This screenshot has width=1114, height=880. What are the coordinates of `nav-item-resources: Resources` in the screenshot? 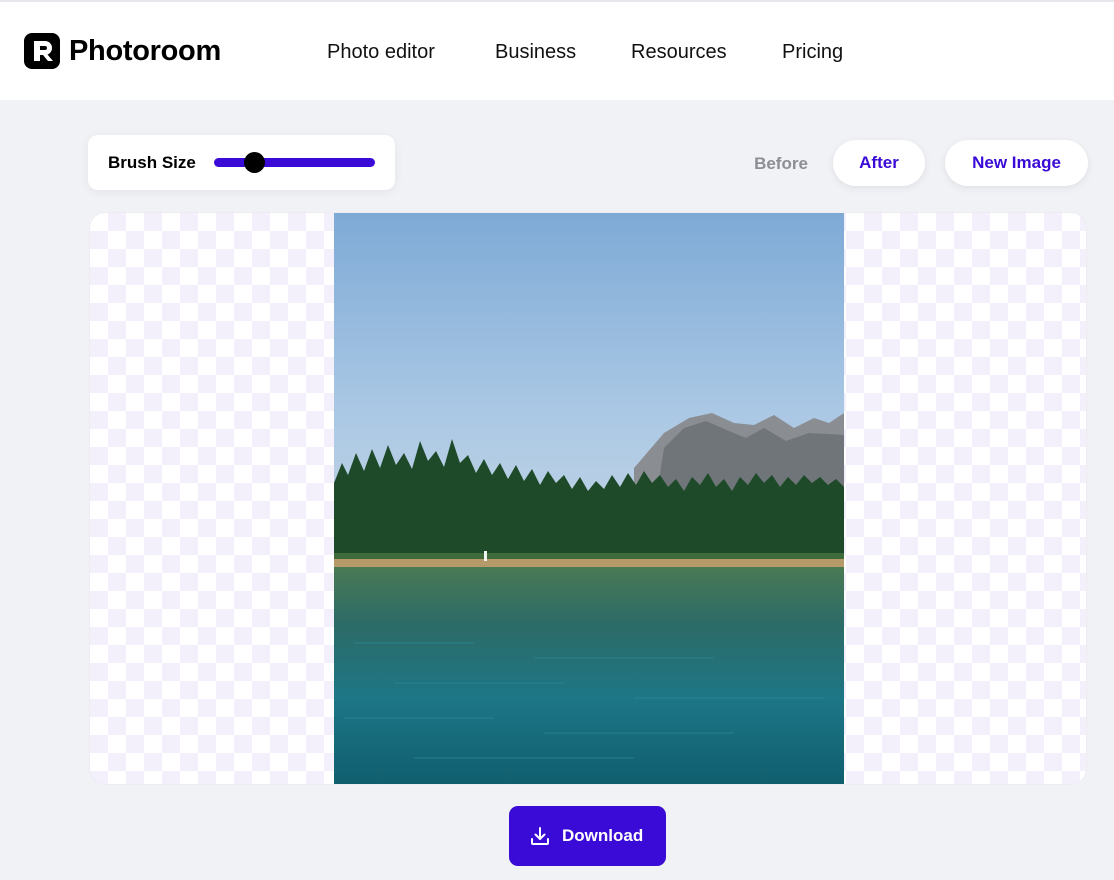 It's located at (679, 52).